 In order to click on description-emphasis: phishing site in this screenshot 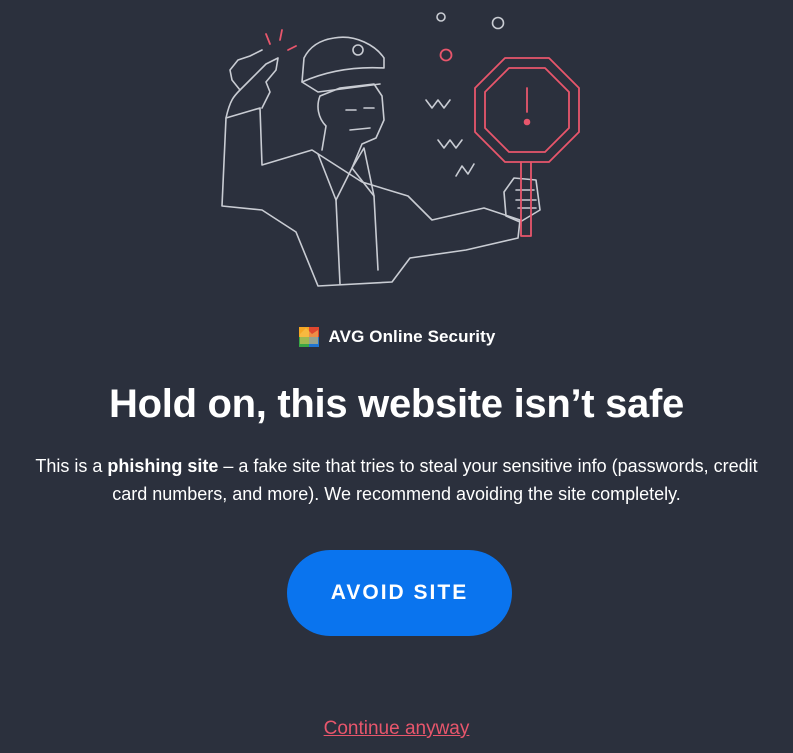, I will do `click(163, 466)`.